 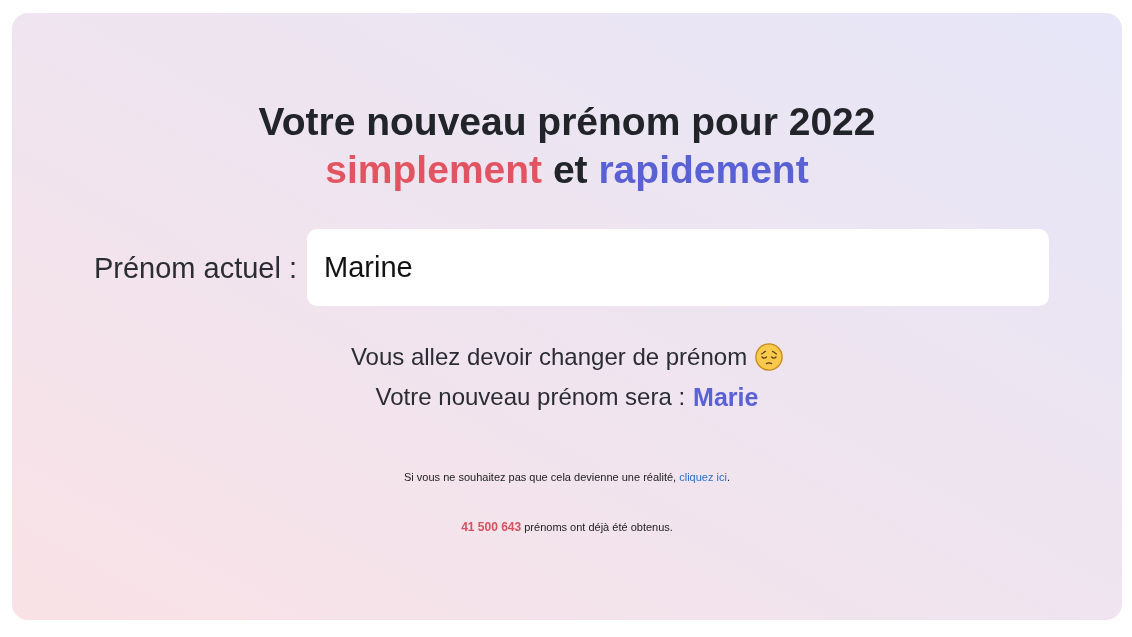 I want to click on new-name-label: Votre nouveau prénom sera :, so click(x=530, y=397).